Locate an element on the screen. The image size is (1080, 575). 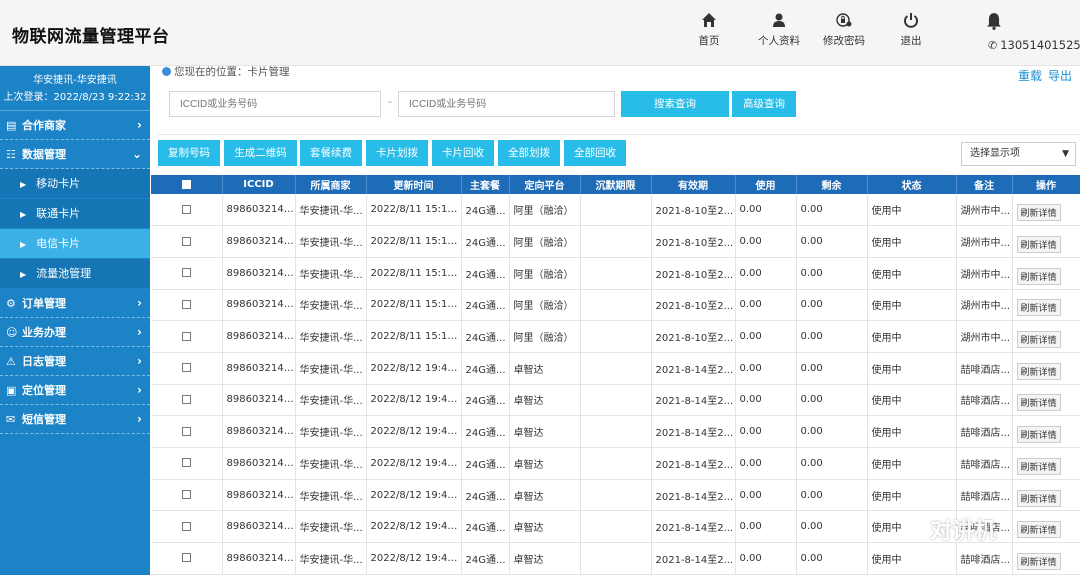
sidebar-item-sms: ✉ 短信管理 › is located at coordinates (75, 419).